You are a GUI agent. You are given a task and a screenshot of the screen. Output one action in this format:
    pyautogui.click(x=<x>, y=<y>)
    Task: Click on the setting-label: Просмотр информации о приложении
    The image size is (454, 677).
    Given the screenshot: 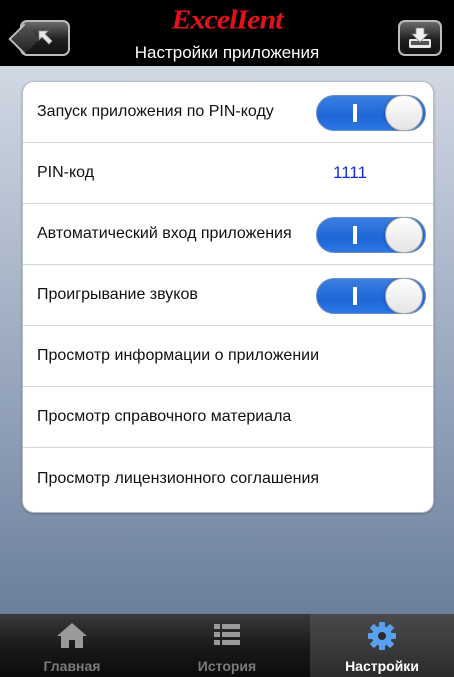 What is the action you would take?
    pyautogui.click(x=178, y=355)
    